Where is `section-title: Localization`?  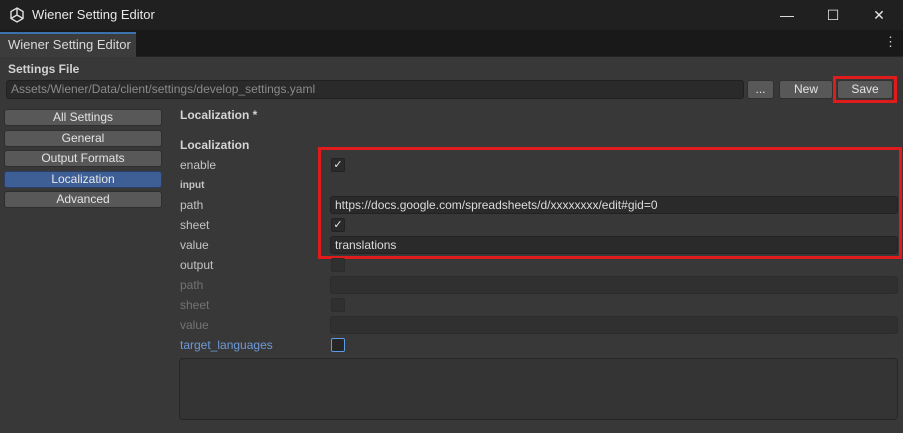
section-title: Localization is located at coordinates (215, 145).